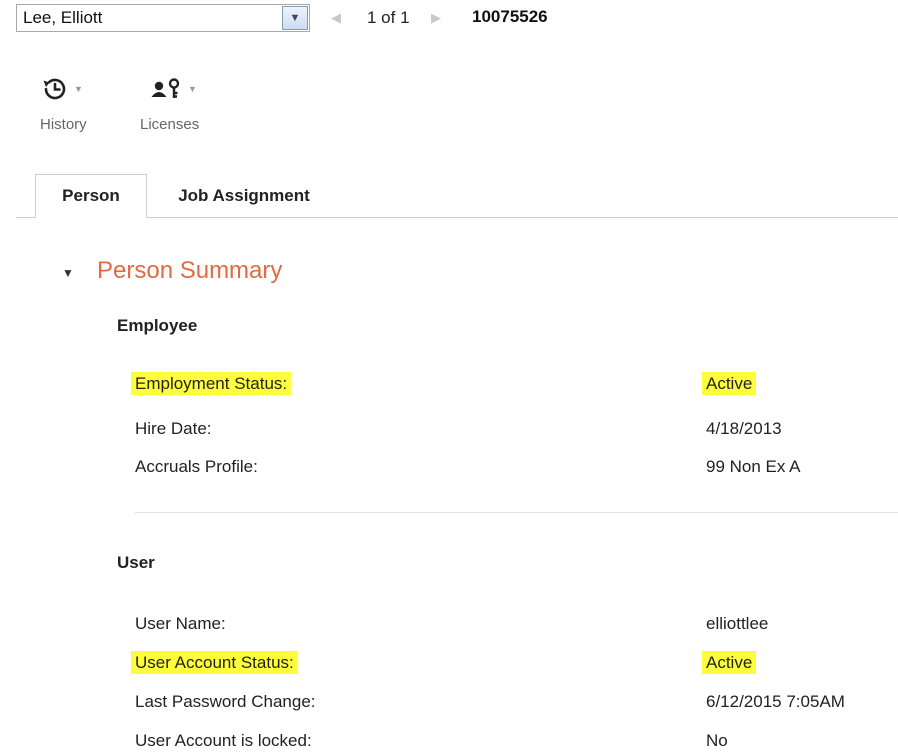 The width and height of the screenshot is (898, 754). I want to click on row-label-last-password-change: Last Password Change:, so click(225, 701).